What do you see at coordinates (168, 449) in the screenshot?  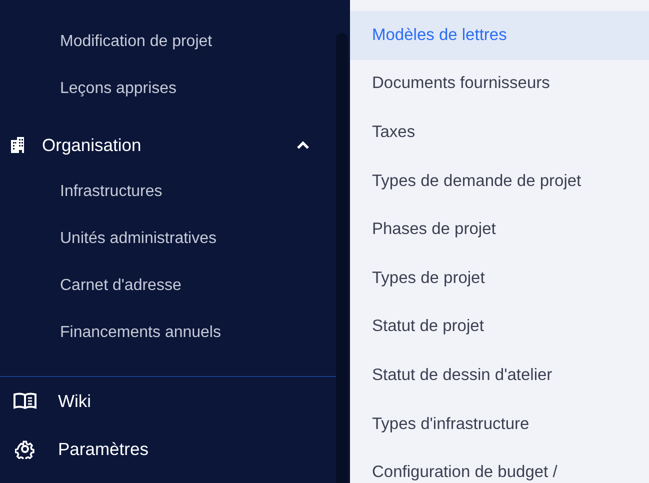 I see `sidebar-item: Paramètres` at bounding box center [168, 449].